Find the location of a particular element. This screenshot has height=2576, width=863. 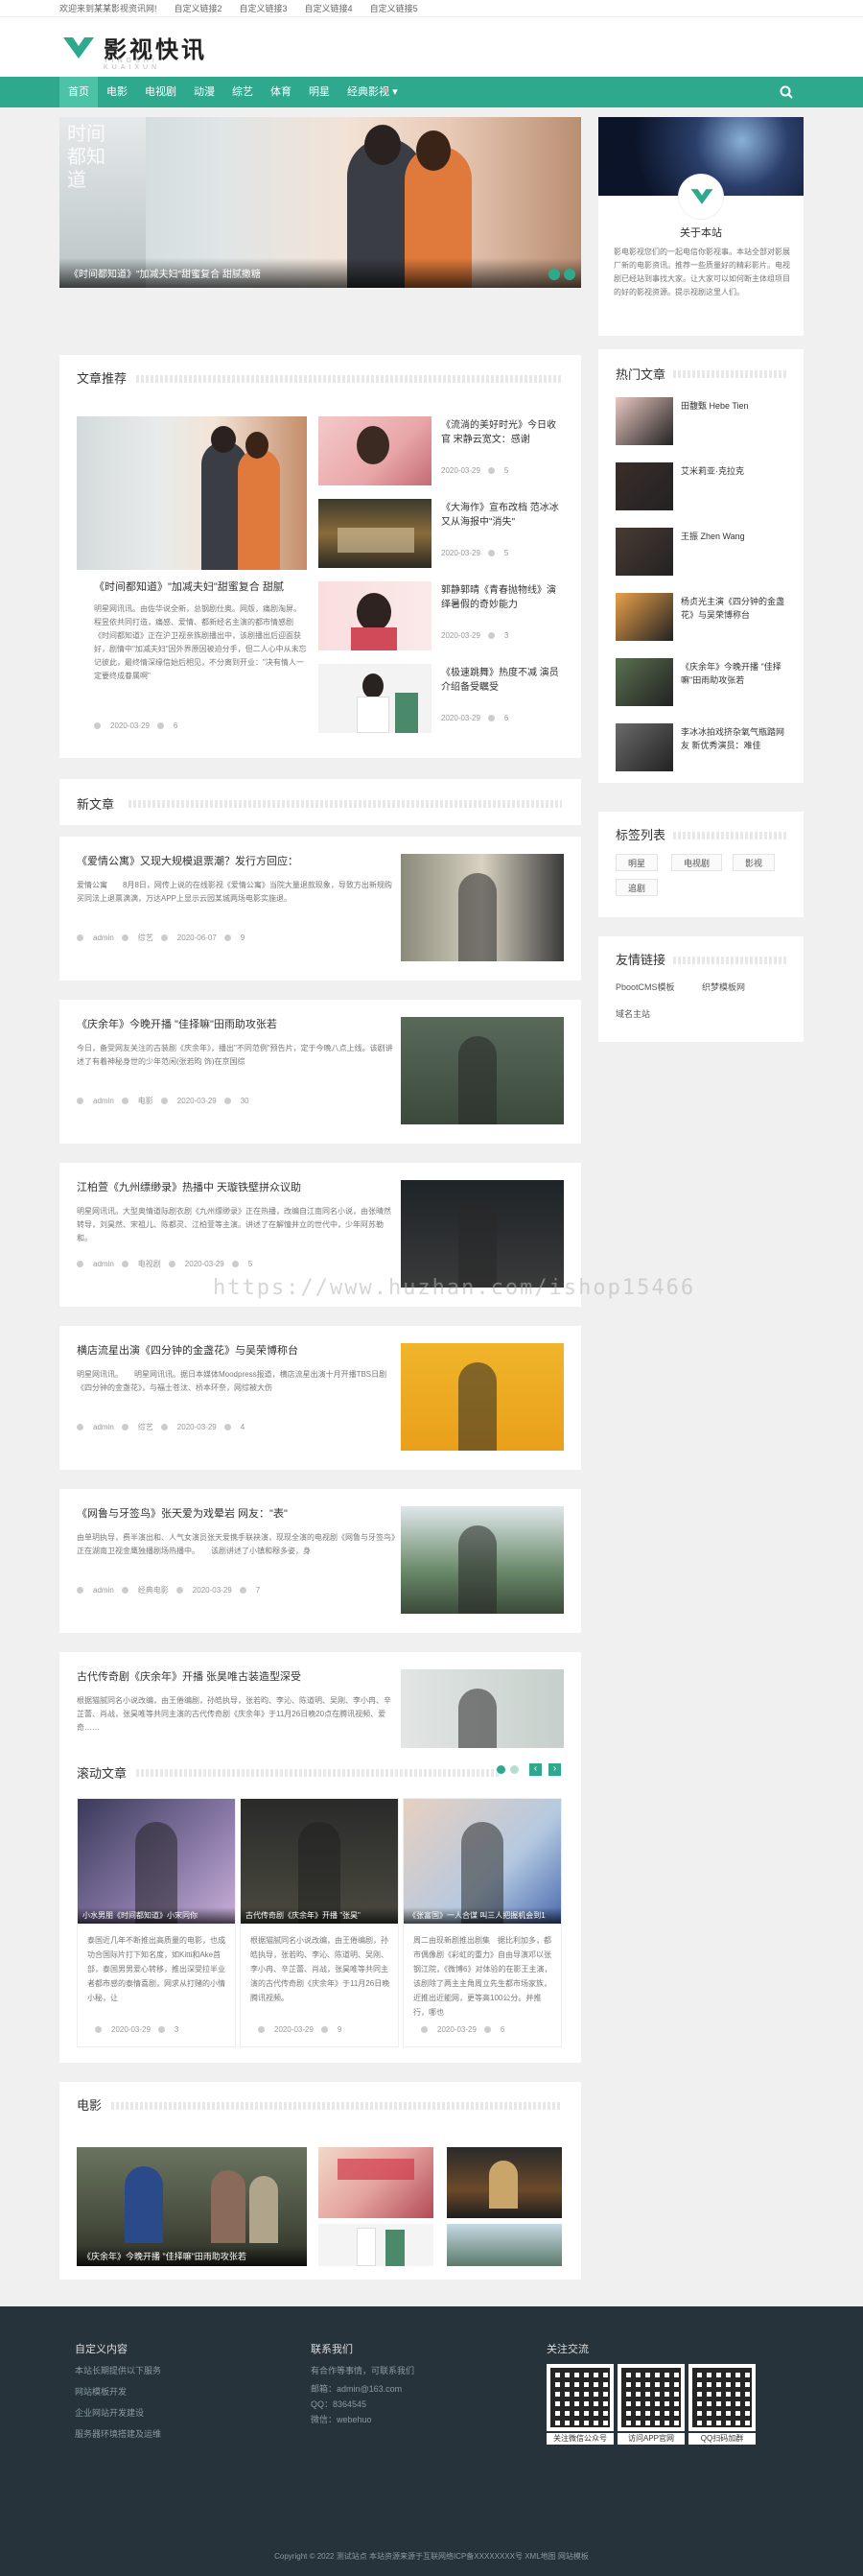

article-category: 电视剧 is located at coordinates (149, 1264).